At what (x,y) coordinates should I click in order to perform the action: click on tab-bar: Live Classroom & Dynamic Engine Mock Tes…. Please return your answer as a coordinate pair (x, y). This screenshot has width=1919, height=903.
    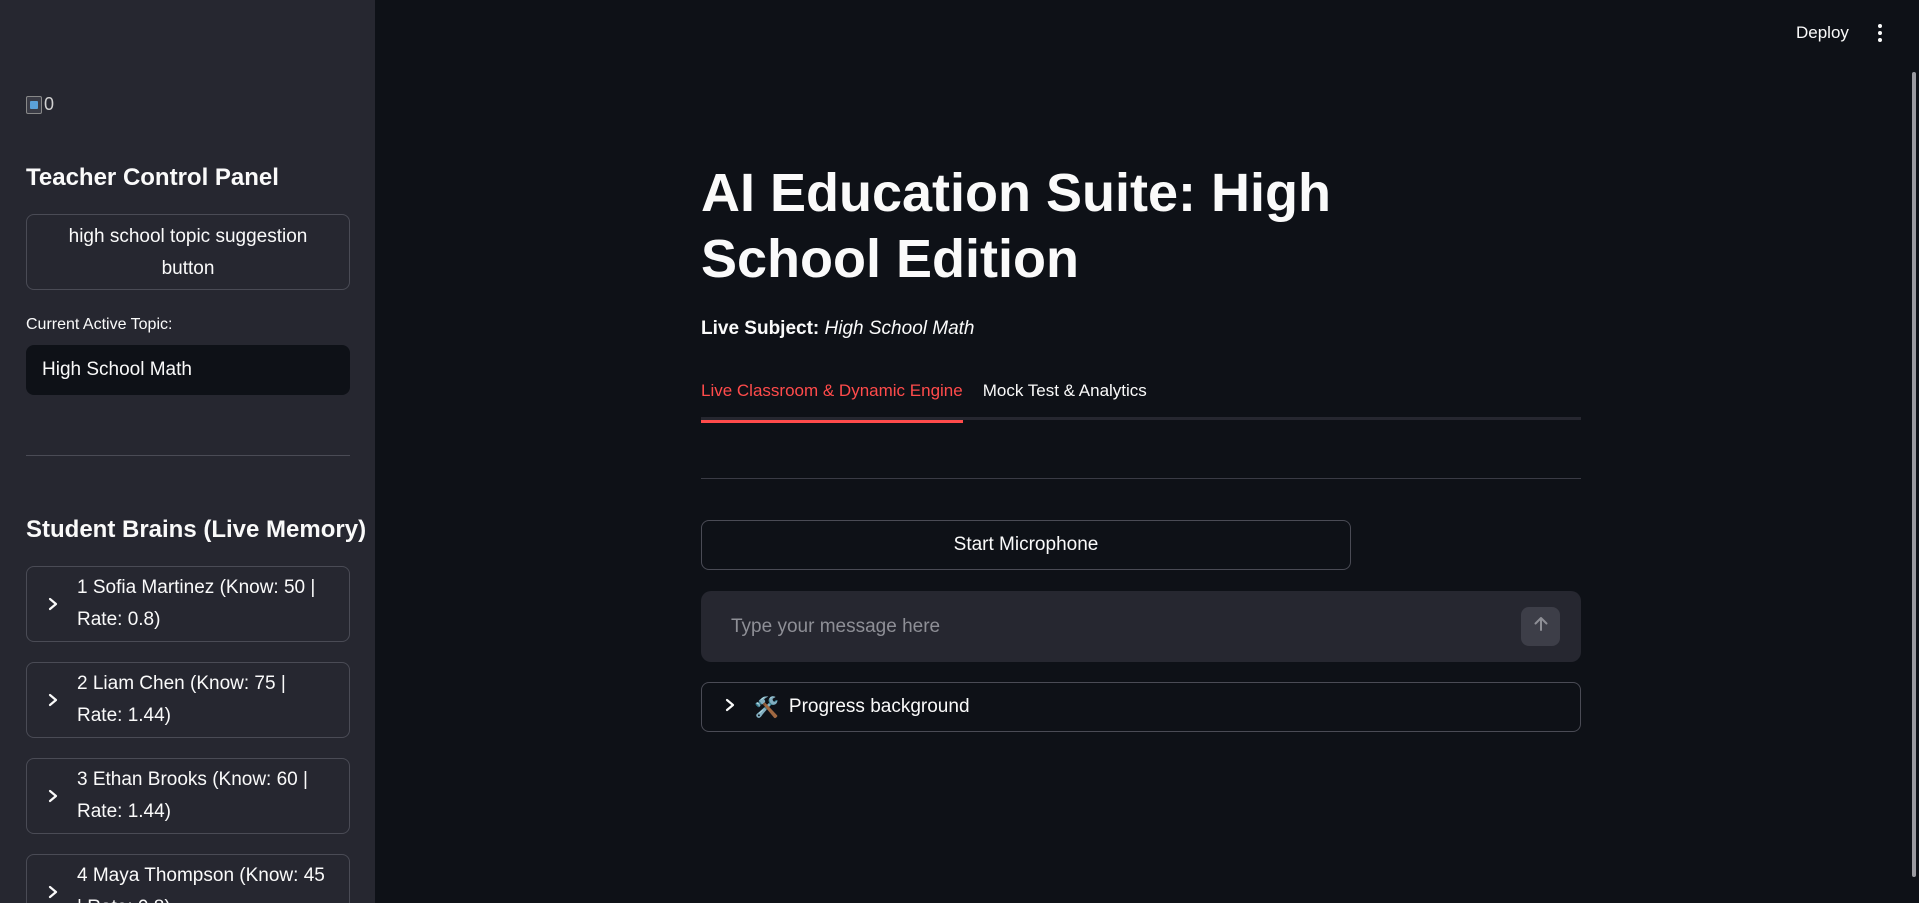
    Looking at the image, I should click on (1141, 400).